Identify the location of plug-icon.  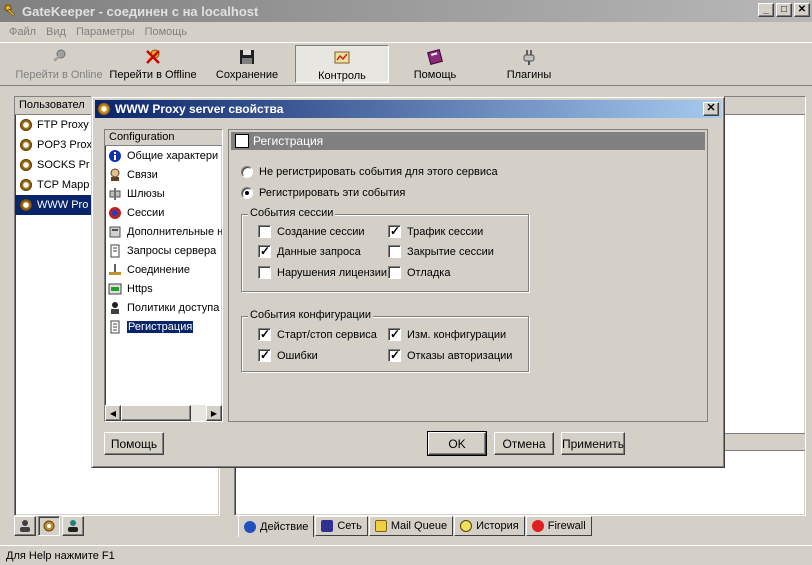
(529, 57).